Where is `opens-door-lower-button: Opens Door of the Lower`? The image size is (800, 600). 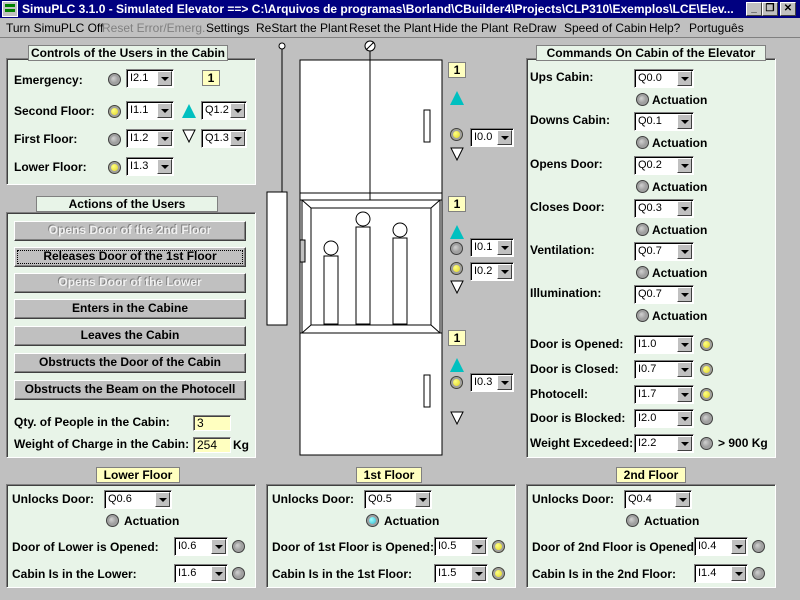
opens-door-lower-button: Opens Door of the Lower is located at coordinates (130, 283).